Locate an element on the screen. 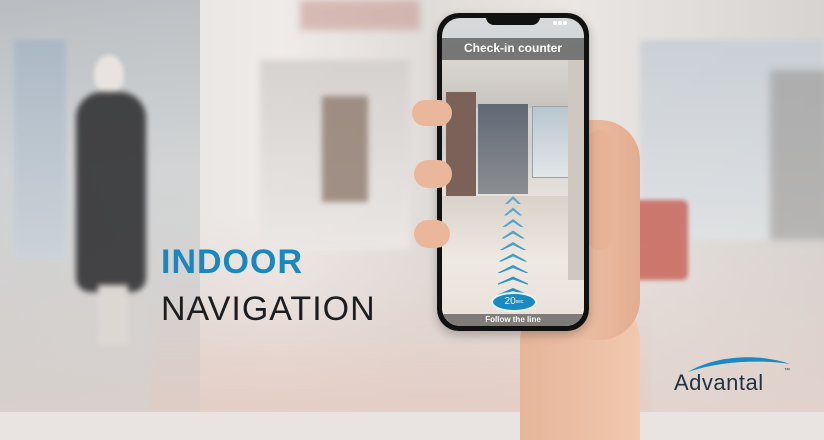 This screenshot has width=824, height=440. camera-right-wall is located at coordinates (576, 170).